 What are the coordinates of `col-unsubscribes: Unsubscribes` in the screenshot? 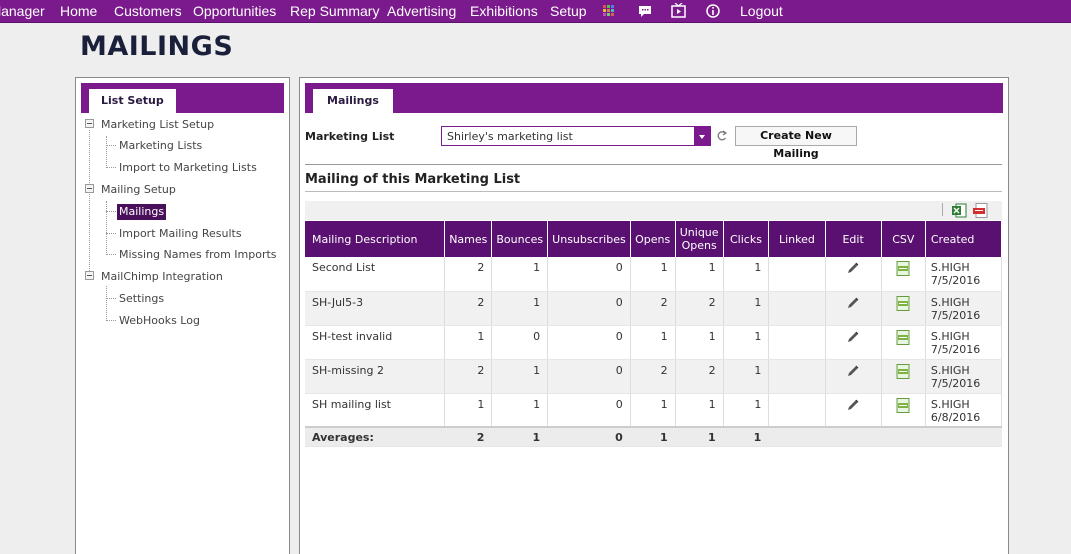 It's located at (589, 239).